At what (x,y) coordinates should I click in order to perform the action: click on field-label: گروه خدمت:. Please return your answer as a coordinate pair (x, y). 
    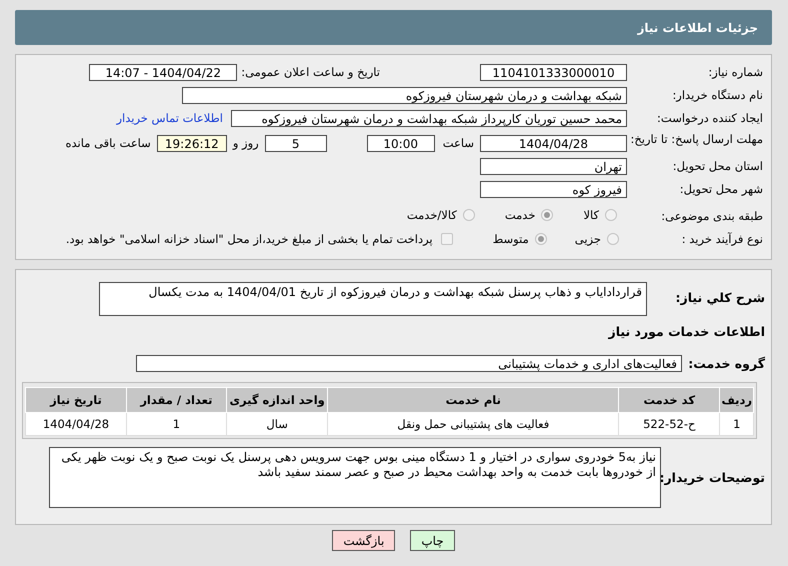
    Looking at the image, I should click on (726, 363).